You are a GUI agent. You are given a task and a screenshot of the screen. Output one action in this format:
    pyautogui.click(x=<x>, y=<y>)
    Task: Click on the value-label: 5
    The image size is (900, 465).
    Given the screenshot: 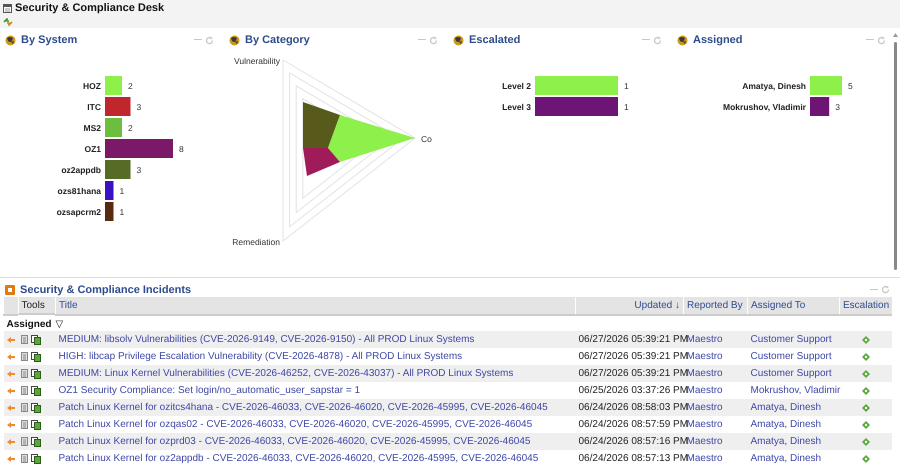 What is the action you would take?
    pyautogui.click(x=850, y=86)
    